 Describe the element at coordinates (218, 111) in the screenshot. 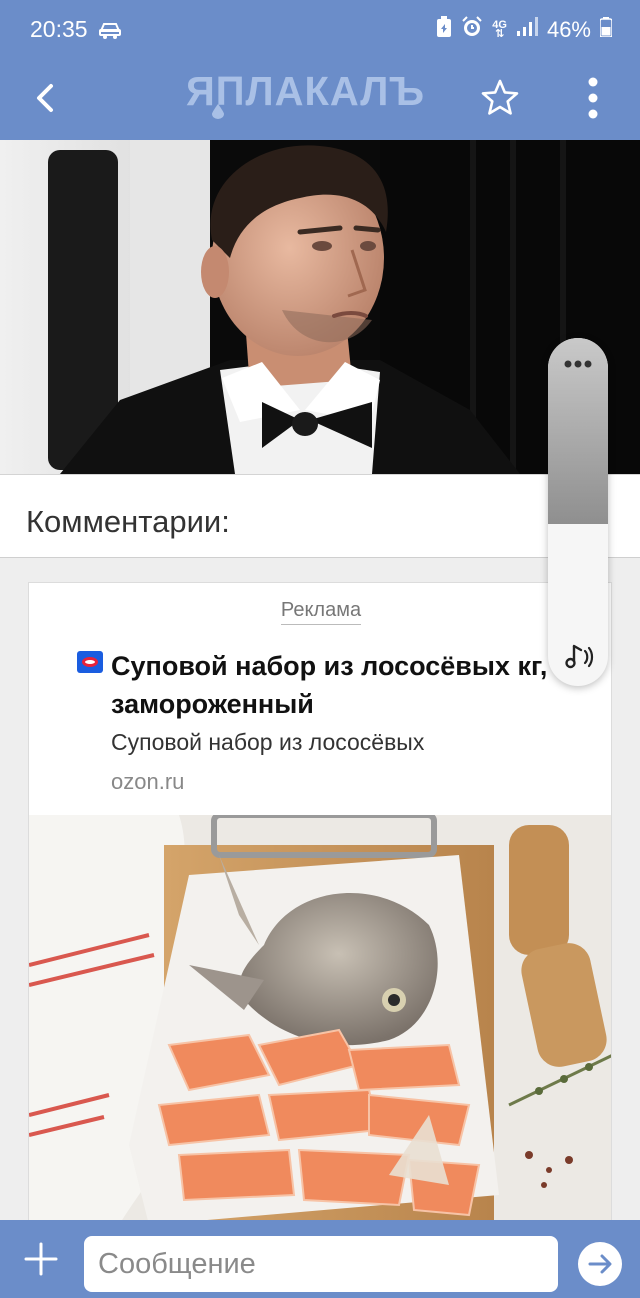

I see `logo-tear-drop-icon` at that location.